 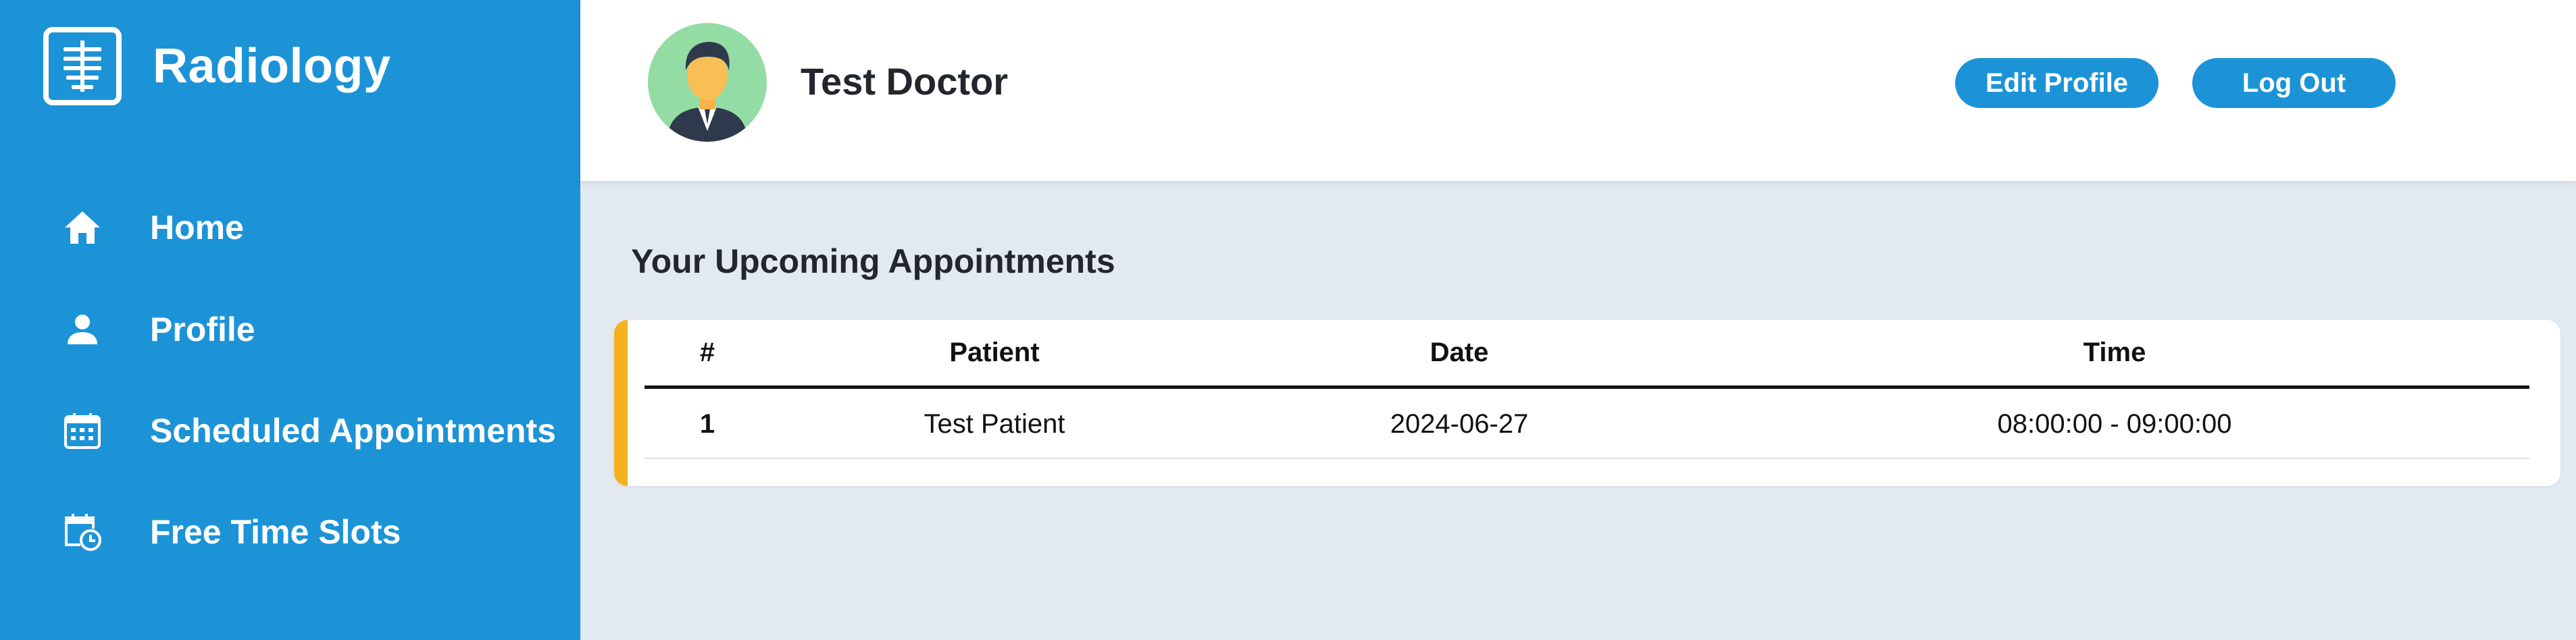 I want to click on cell-time: 08:00:00 - 09:00:00, so click(x=2114, y=424).